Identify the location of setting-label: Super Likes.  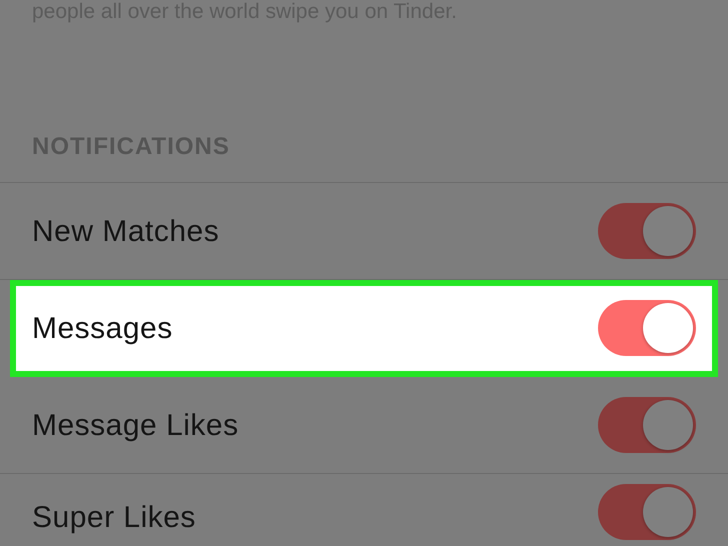
(114, 518).